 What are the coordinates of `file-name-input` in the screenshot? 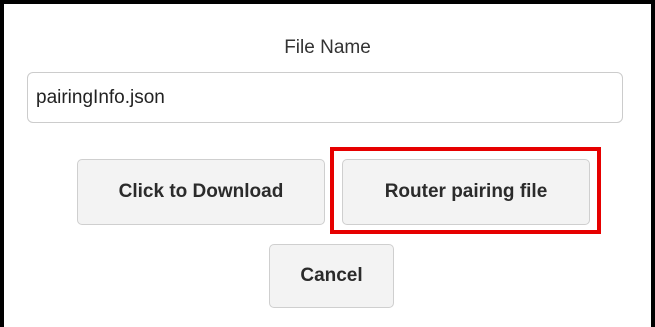 It's located at (325, 97).